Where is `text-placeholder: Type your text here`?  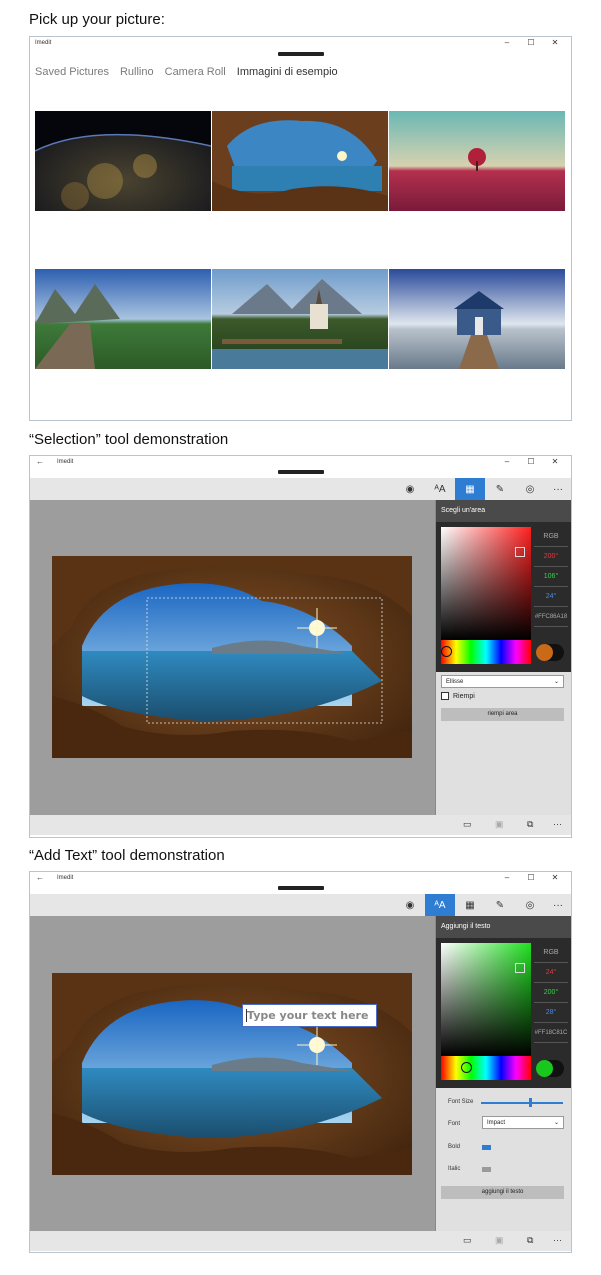 text-placeholder: Type your text here is located at coordinates (308, 1015).